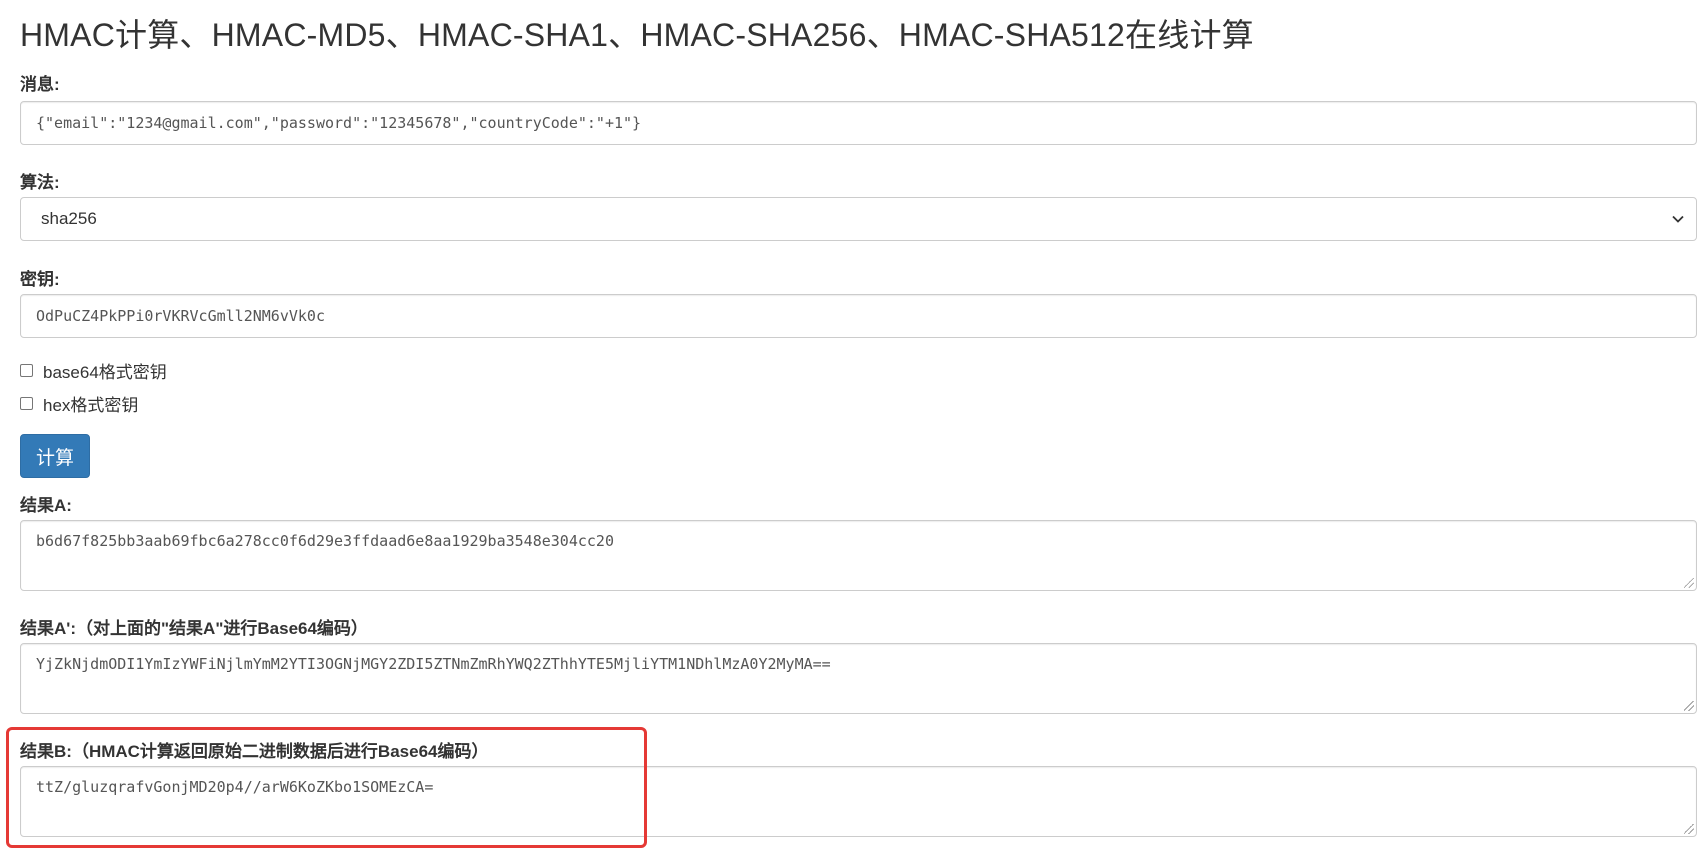  I want to click on secret-input: OdPuCZ4PkPPi0rVKRVcGmll2NM6vVk0c, so click(858, 316).